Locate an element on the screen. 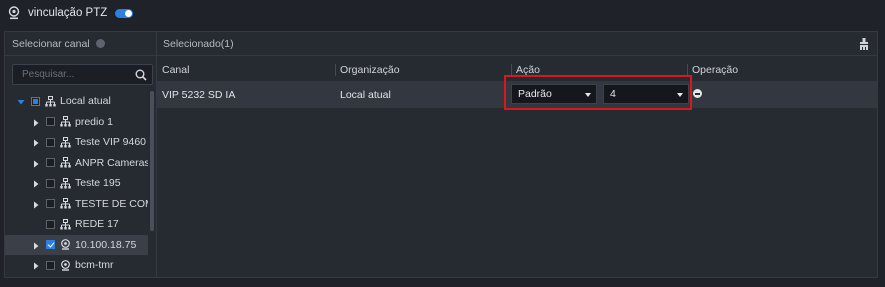  tree-item-label: predio 1 is located at coordinates (94, 121).